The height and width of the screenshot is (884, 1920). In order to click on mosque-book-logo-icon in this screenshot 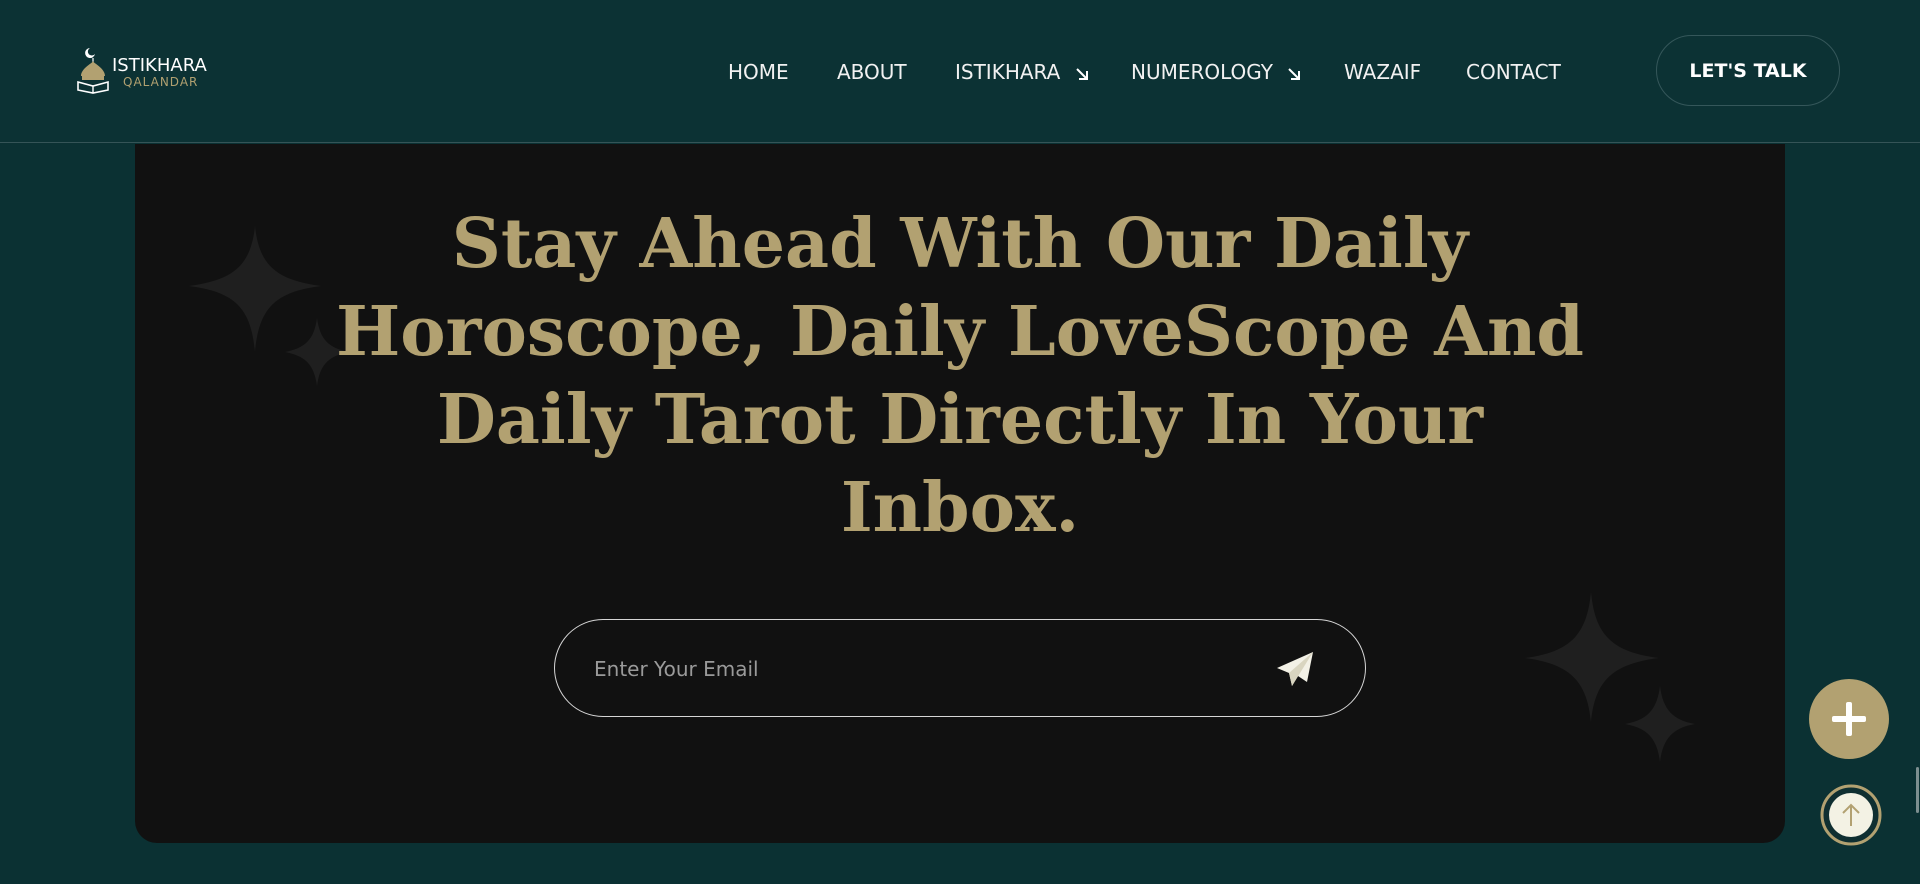, I will do `click(93, 71)`.